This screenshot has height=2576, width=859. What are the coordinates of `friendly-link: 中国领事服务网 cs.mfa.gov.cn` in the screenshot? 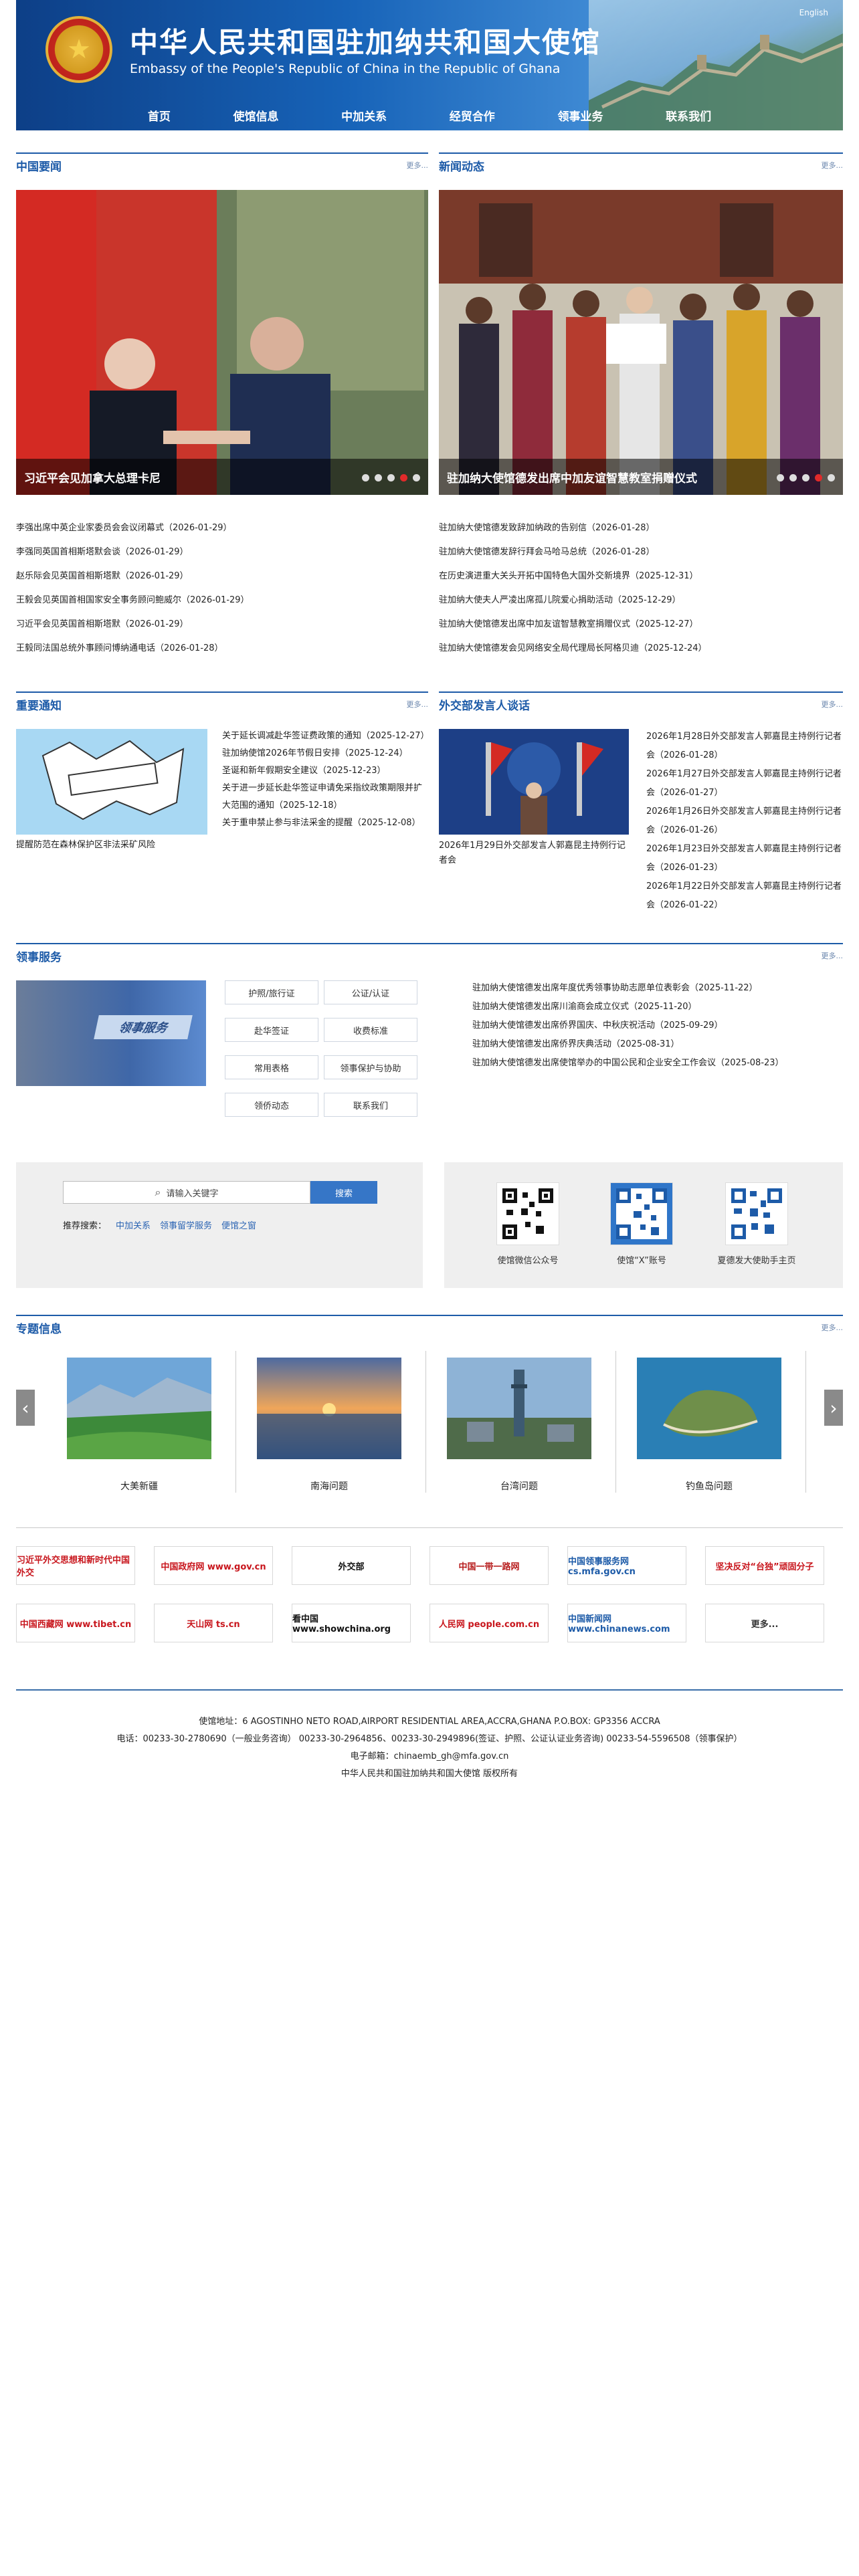 It's located at (627, 1565).